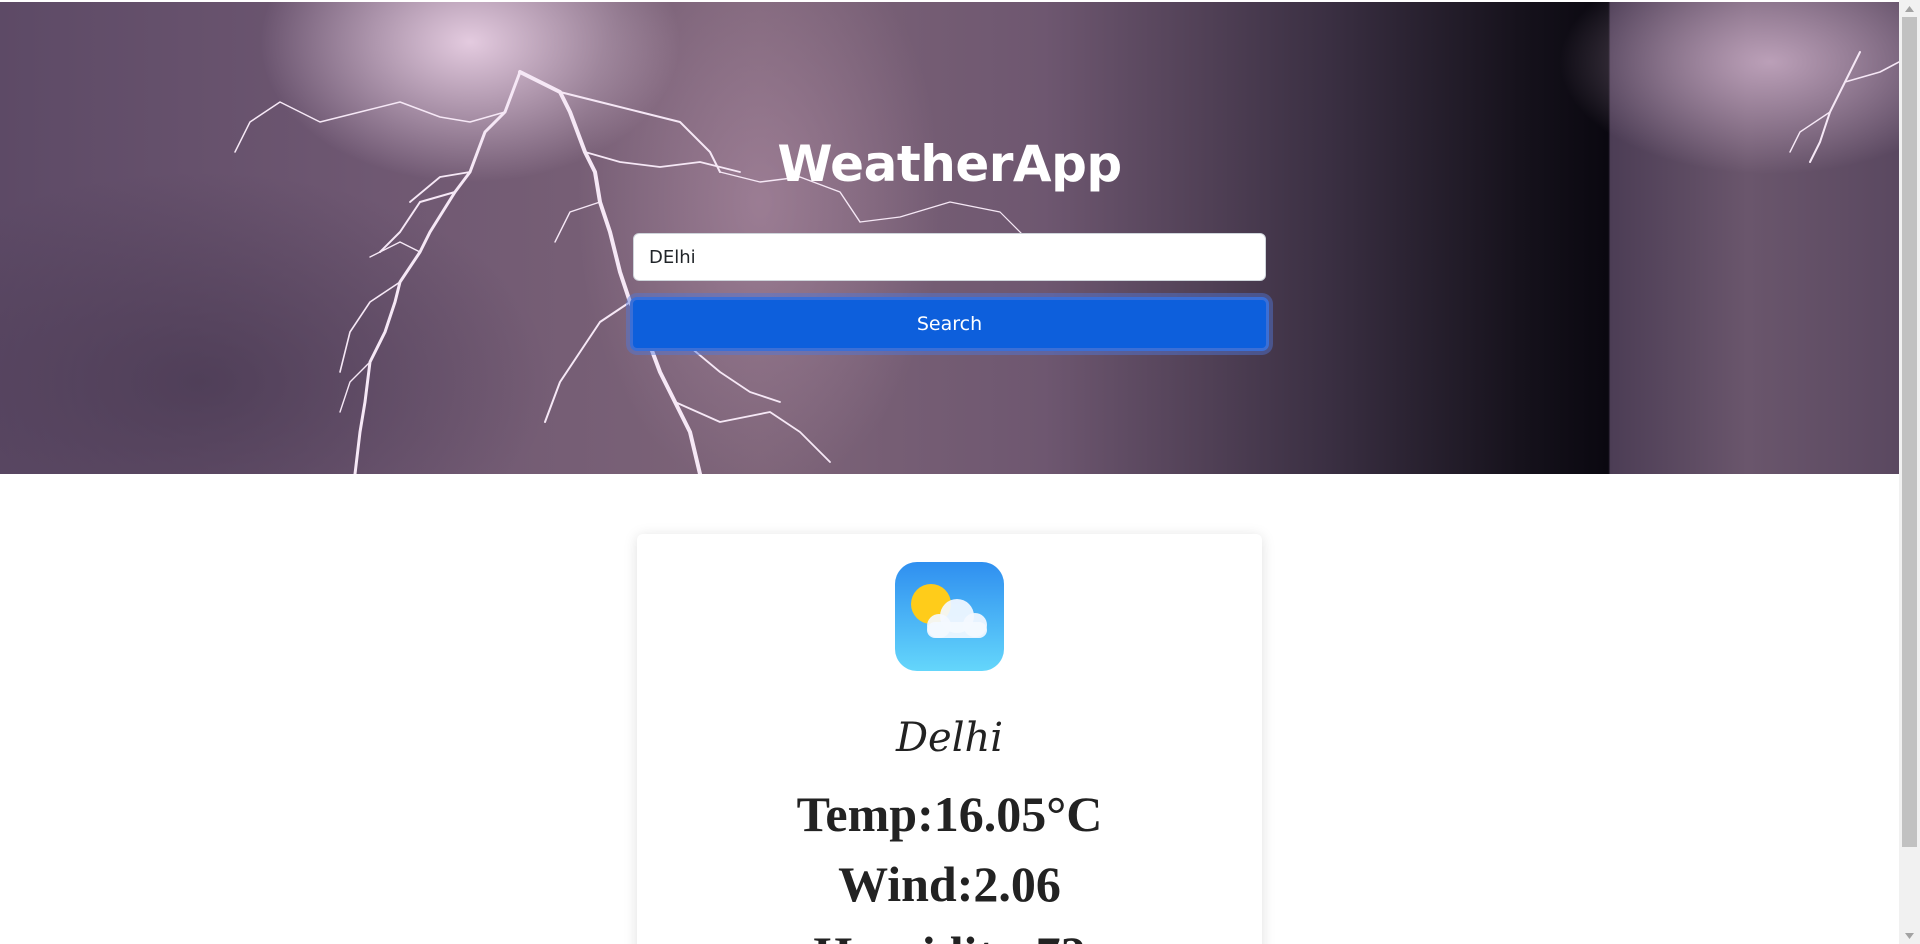 The height and width of the screenshot is (944, 1920). What do you see at coordinates (949, 814) in the screenshot?
I see `temperature-value: Temp:16.05°C` at bounding box center [949, 814].